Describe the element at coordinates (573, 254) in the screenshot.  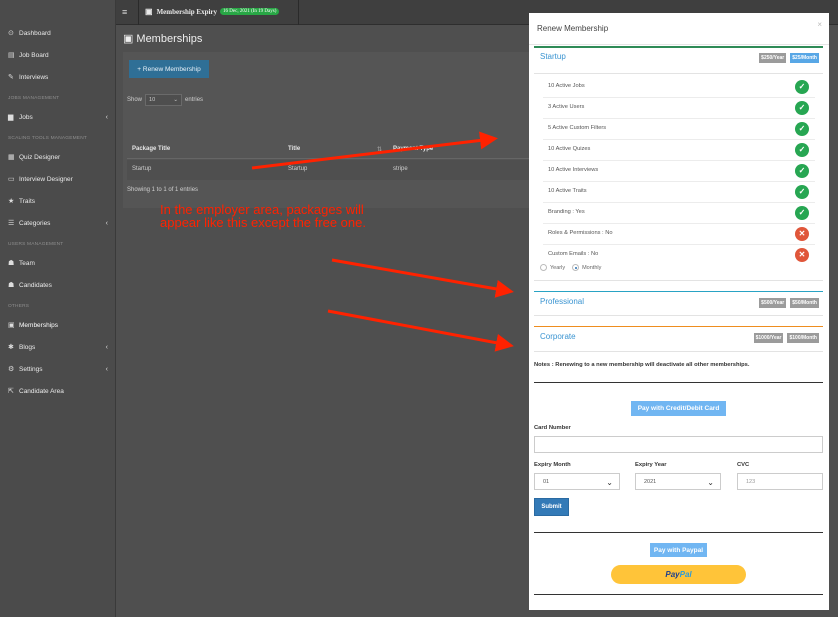
I see `feature-label: Custom Emails : No` at that location.